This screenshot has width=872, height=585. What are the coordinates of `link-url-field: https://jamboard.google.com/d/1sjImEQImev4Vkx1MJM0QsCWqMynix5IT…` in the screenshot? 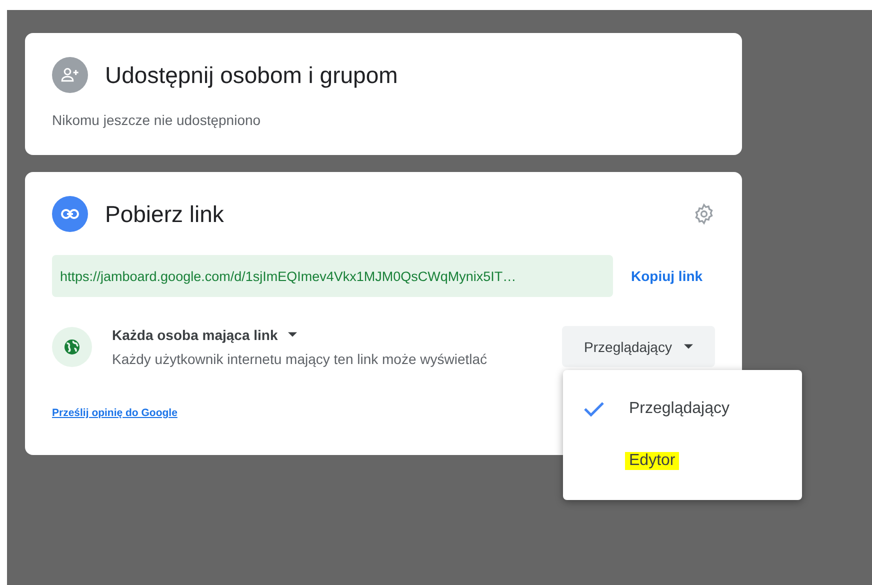 It's located at (332, 276).